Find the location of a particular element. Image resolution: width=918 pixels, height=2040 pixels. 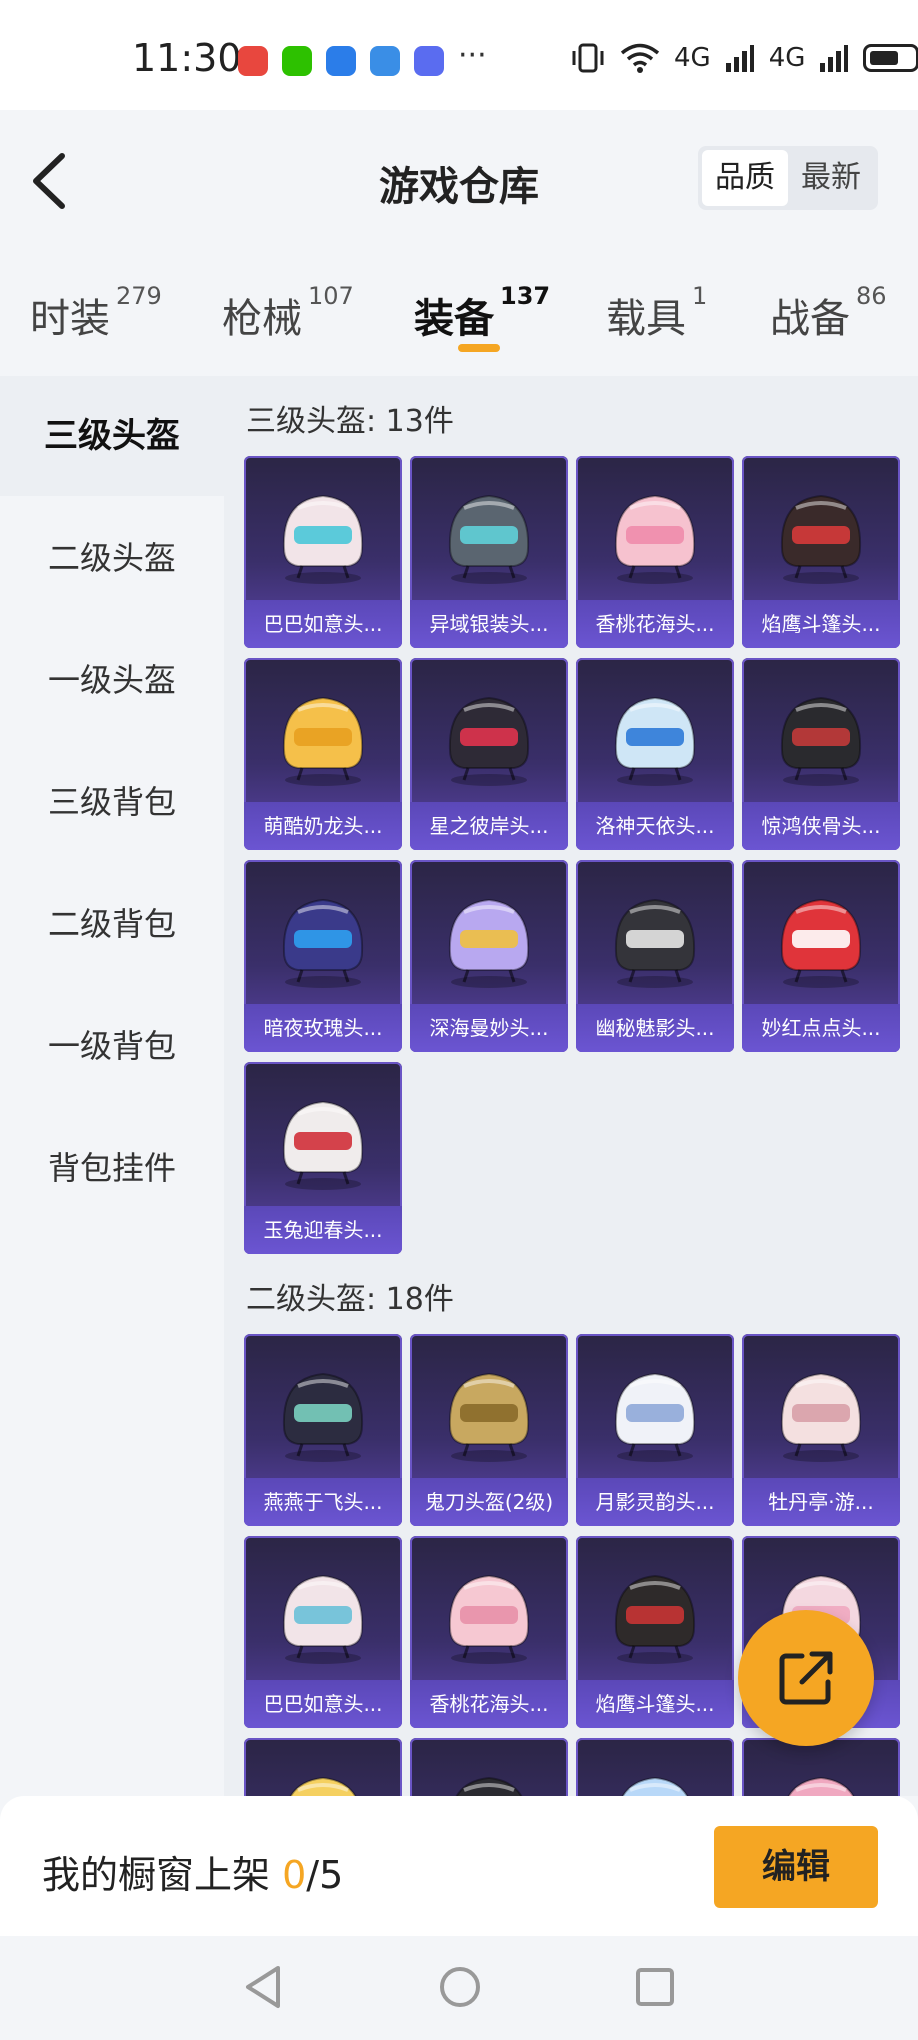

item-card: 鬼刀头盔(2级) is located at coordinates (489, 1430).